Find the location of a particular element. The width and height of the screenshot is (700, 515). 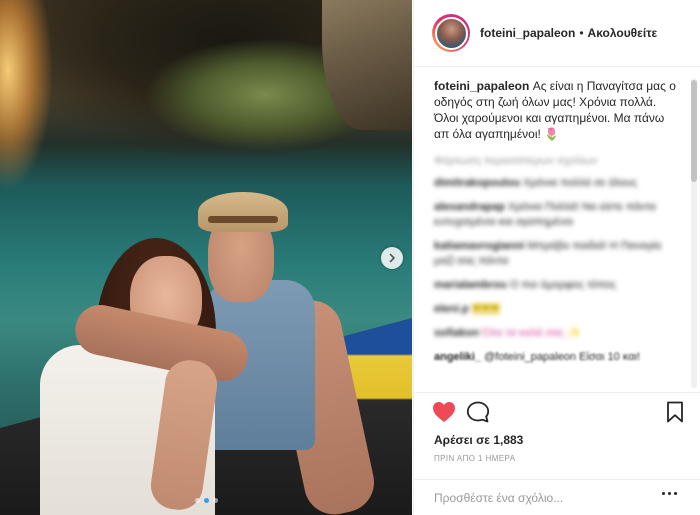

carousel-dot-active is located at coordinates (206, 500).